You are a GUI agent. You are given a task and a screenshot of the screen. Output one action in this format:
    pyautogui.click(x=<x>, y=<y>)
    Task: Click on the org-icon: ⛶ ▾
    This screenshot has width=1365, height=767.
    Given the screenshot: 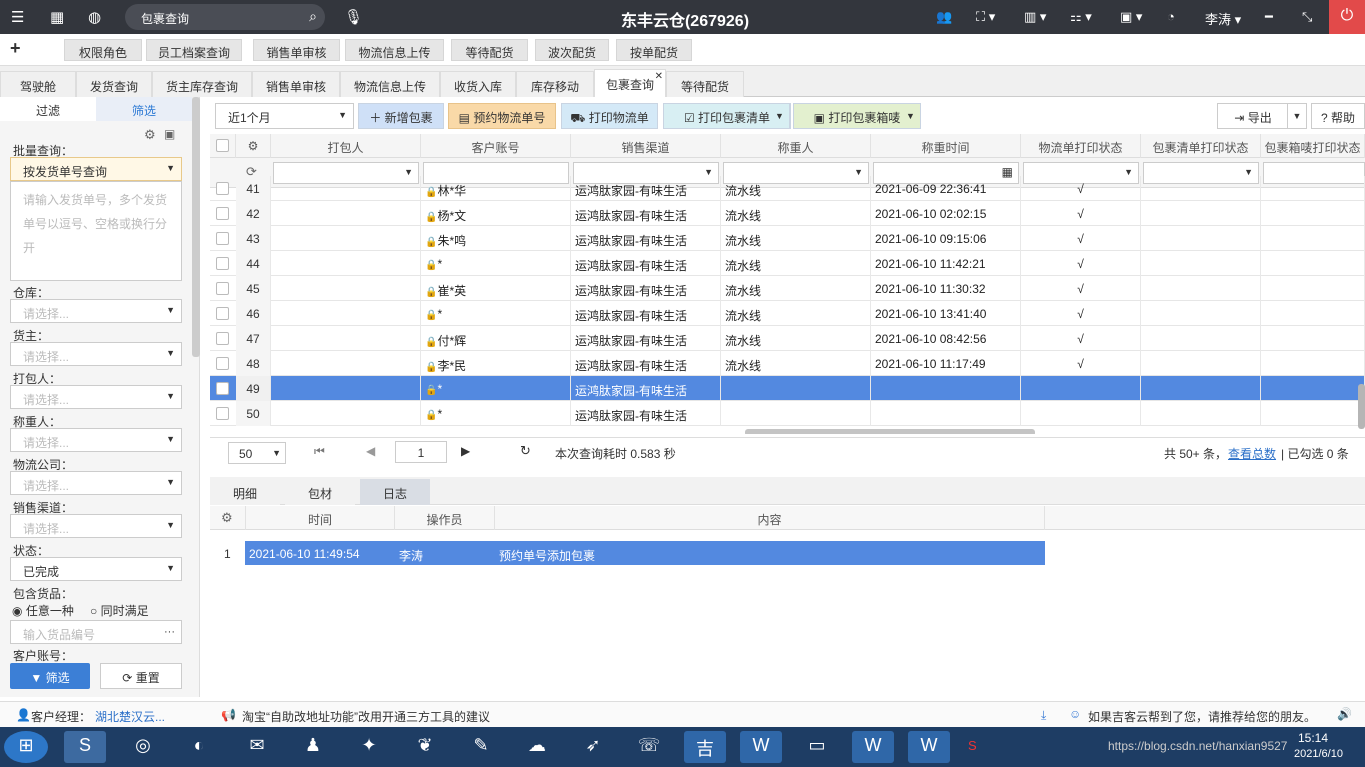 What is the action you would take?
    pyautogui.click(x=985, y=17)
    